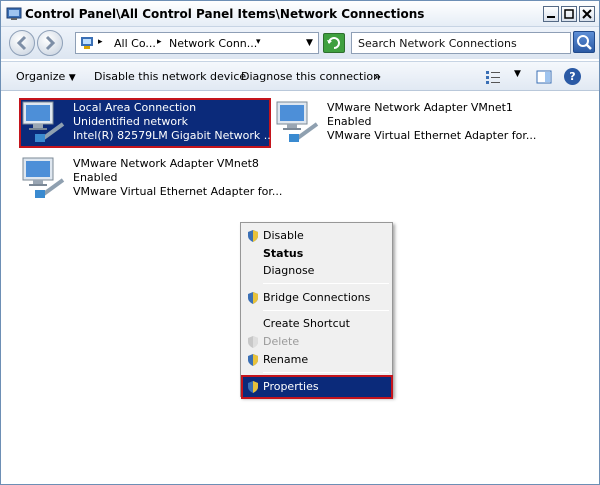  Describe the element at coordinates (377, 76) in the screenshot. I see `more-commands-button: »` at that location.